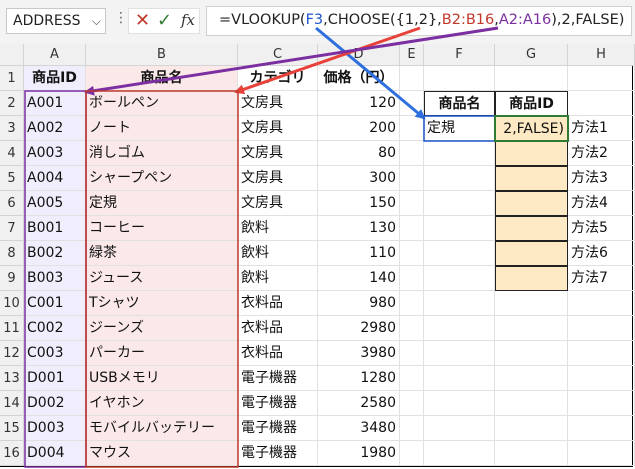 This screenshot has height=469, width=635. Describe the element at coordinates (459, 128) in the screenshot. I see `ref-f3-border` at that location.